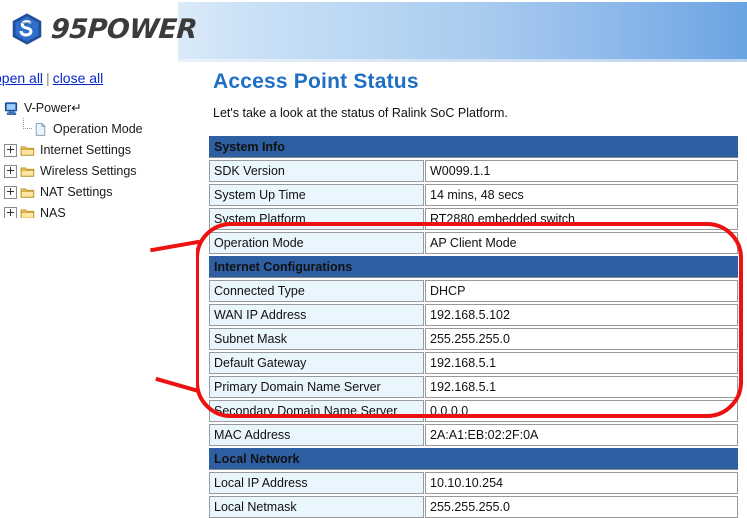  I want to click on table-row: Operation Mode AP Client Mode, so click(473, 243).